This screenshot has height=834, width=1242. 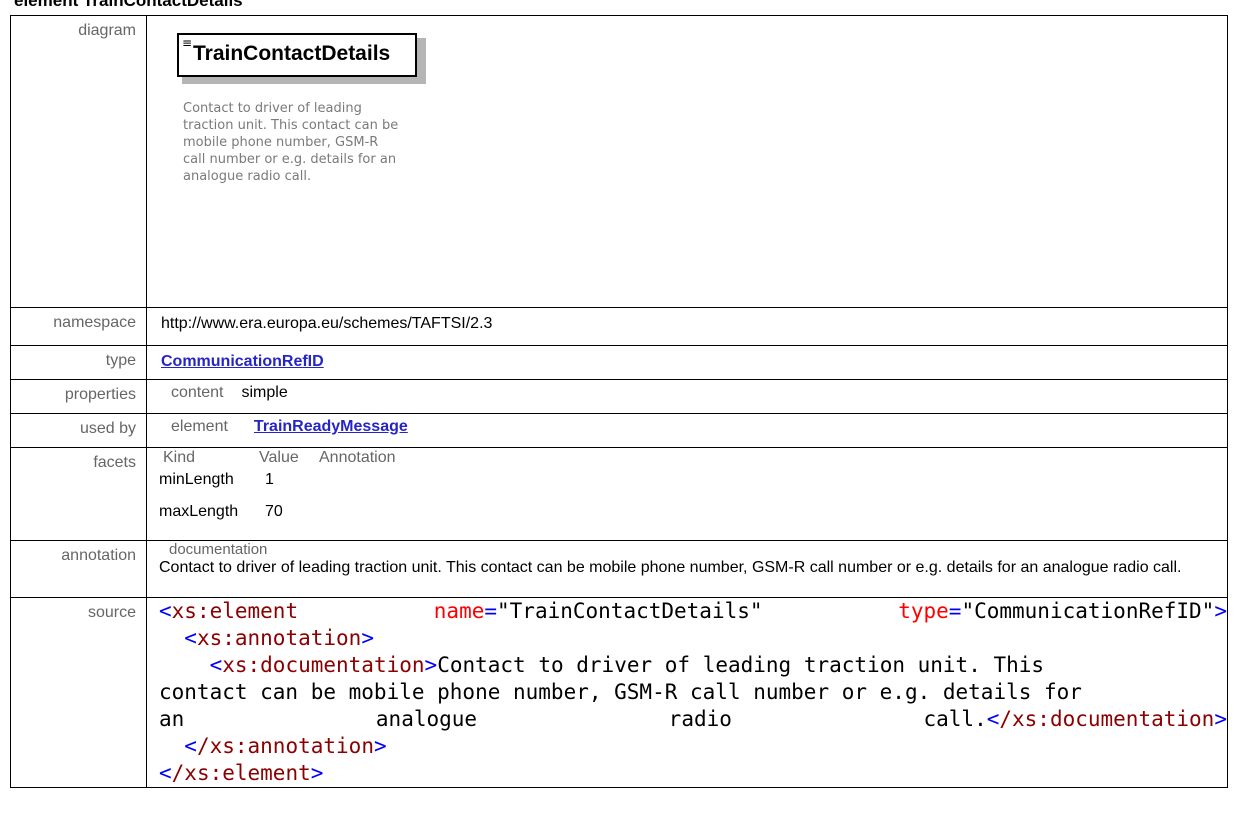 What do you see at coordinates (264, 392) in the screenshot?
I see `properties-value: simple` at bounding box center [264, 392].